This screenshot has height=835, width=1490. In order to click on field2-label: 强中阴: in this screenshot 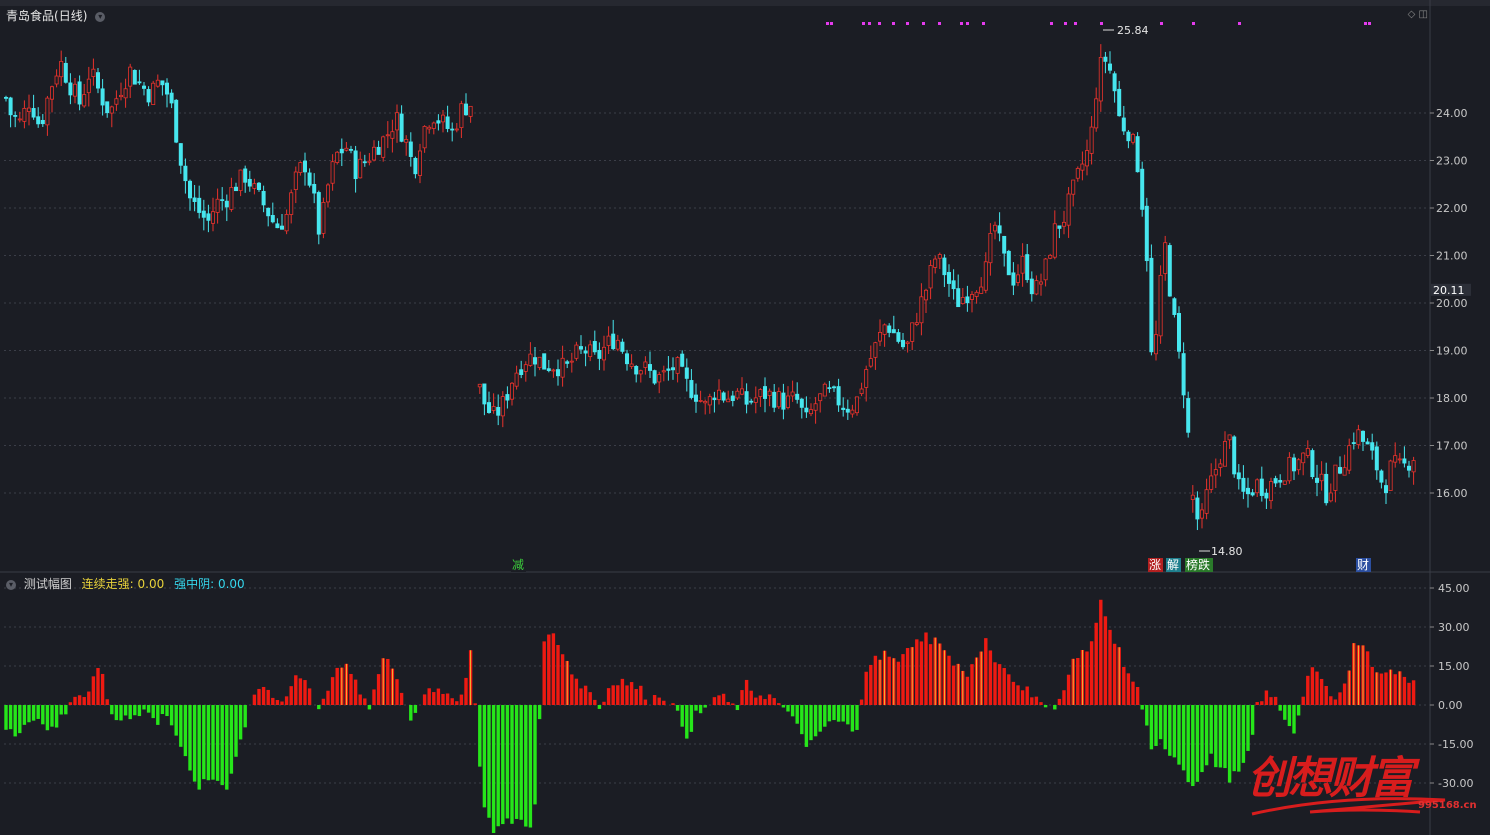, I will do `click(194, 584)`.